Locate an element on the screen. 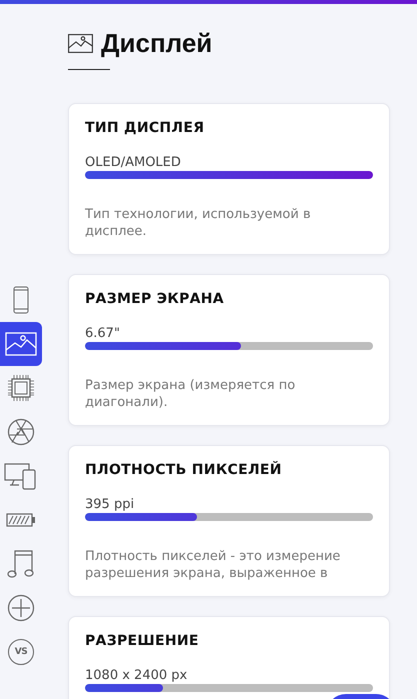 The height and width of the screenshot is (699, 417). monitor-phone-icon is located at coordinates (21, 476).